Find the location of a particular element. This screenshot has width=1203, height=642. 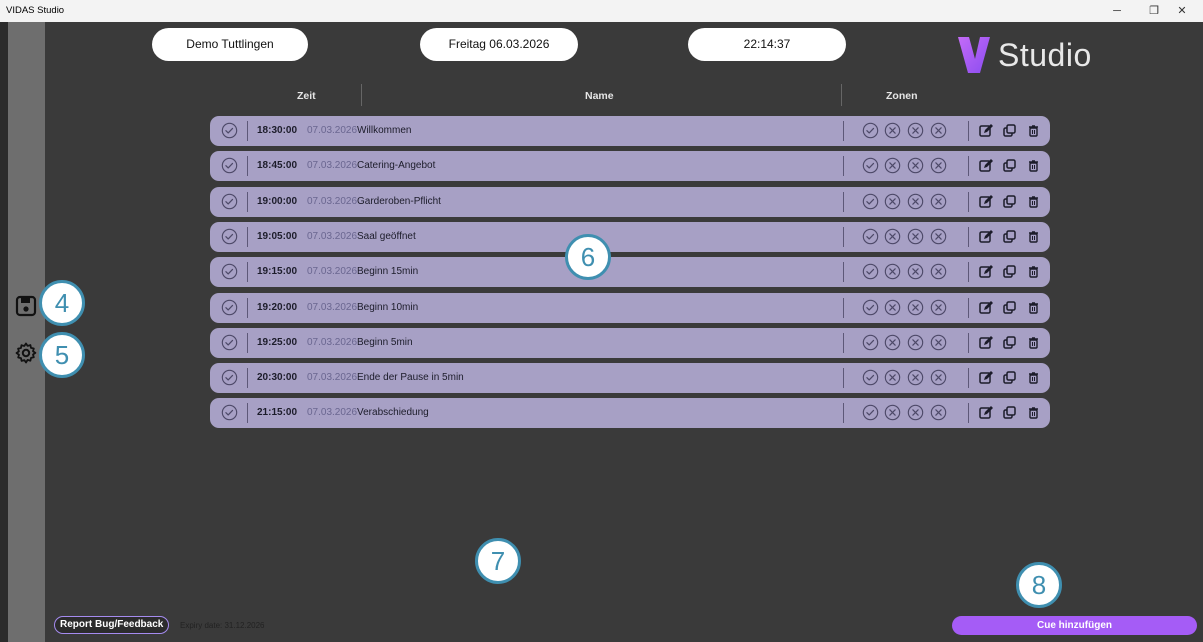

date-field: Freitag 06.03.2026 is located at coordinates (499, 44).